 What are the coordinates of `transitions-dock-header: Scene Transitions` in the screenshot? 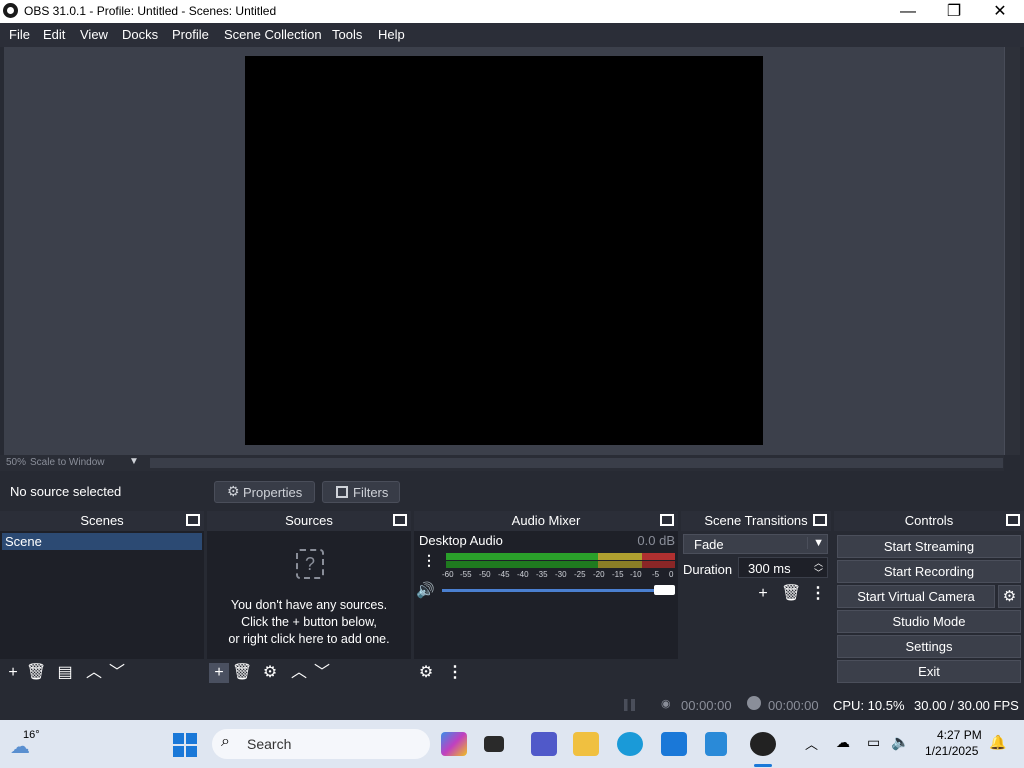 It's located at (756, 521).